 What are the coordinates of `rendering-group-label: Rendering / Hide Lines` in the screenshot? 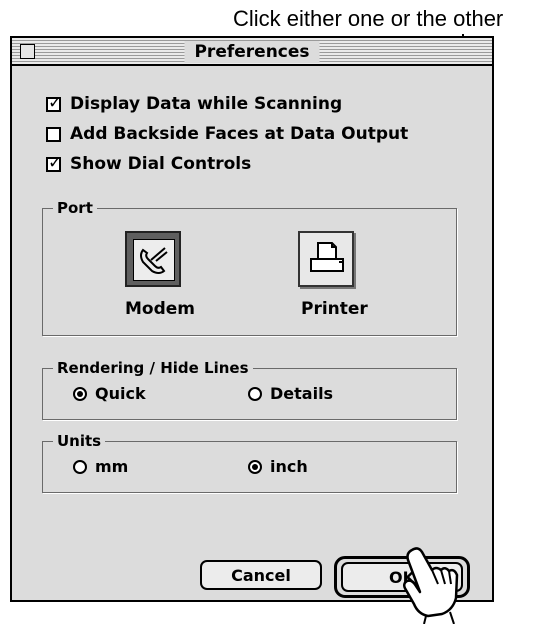 It's located at (153, 368).